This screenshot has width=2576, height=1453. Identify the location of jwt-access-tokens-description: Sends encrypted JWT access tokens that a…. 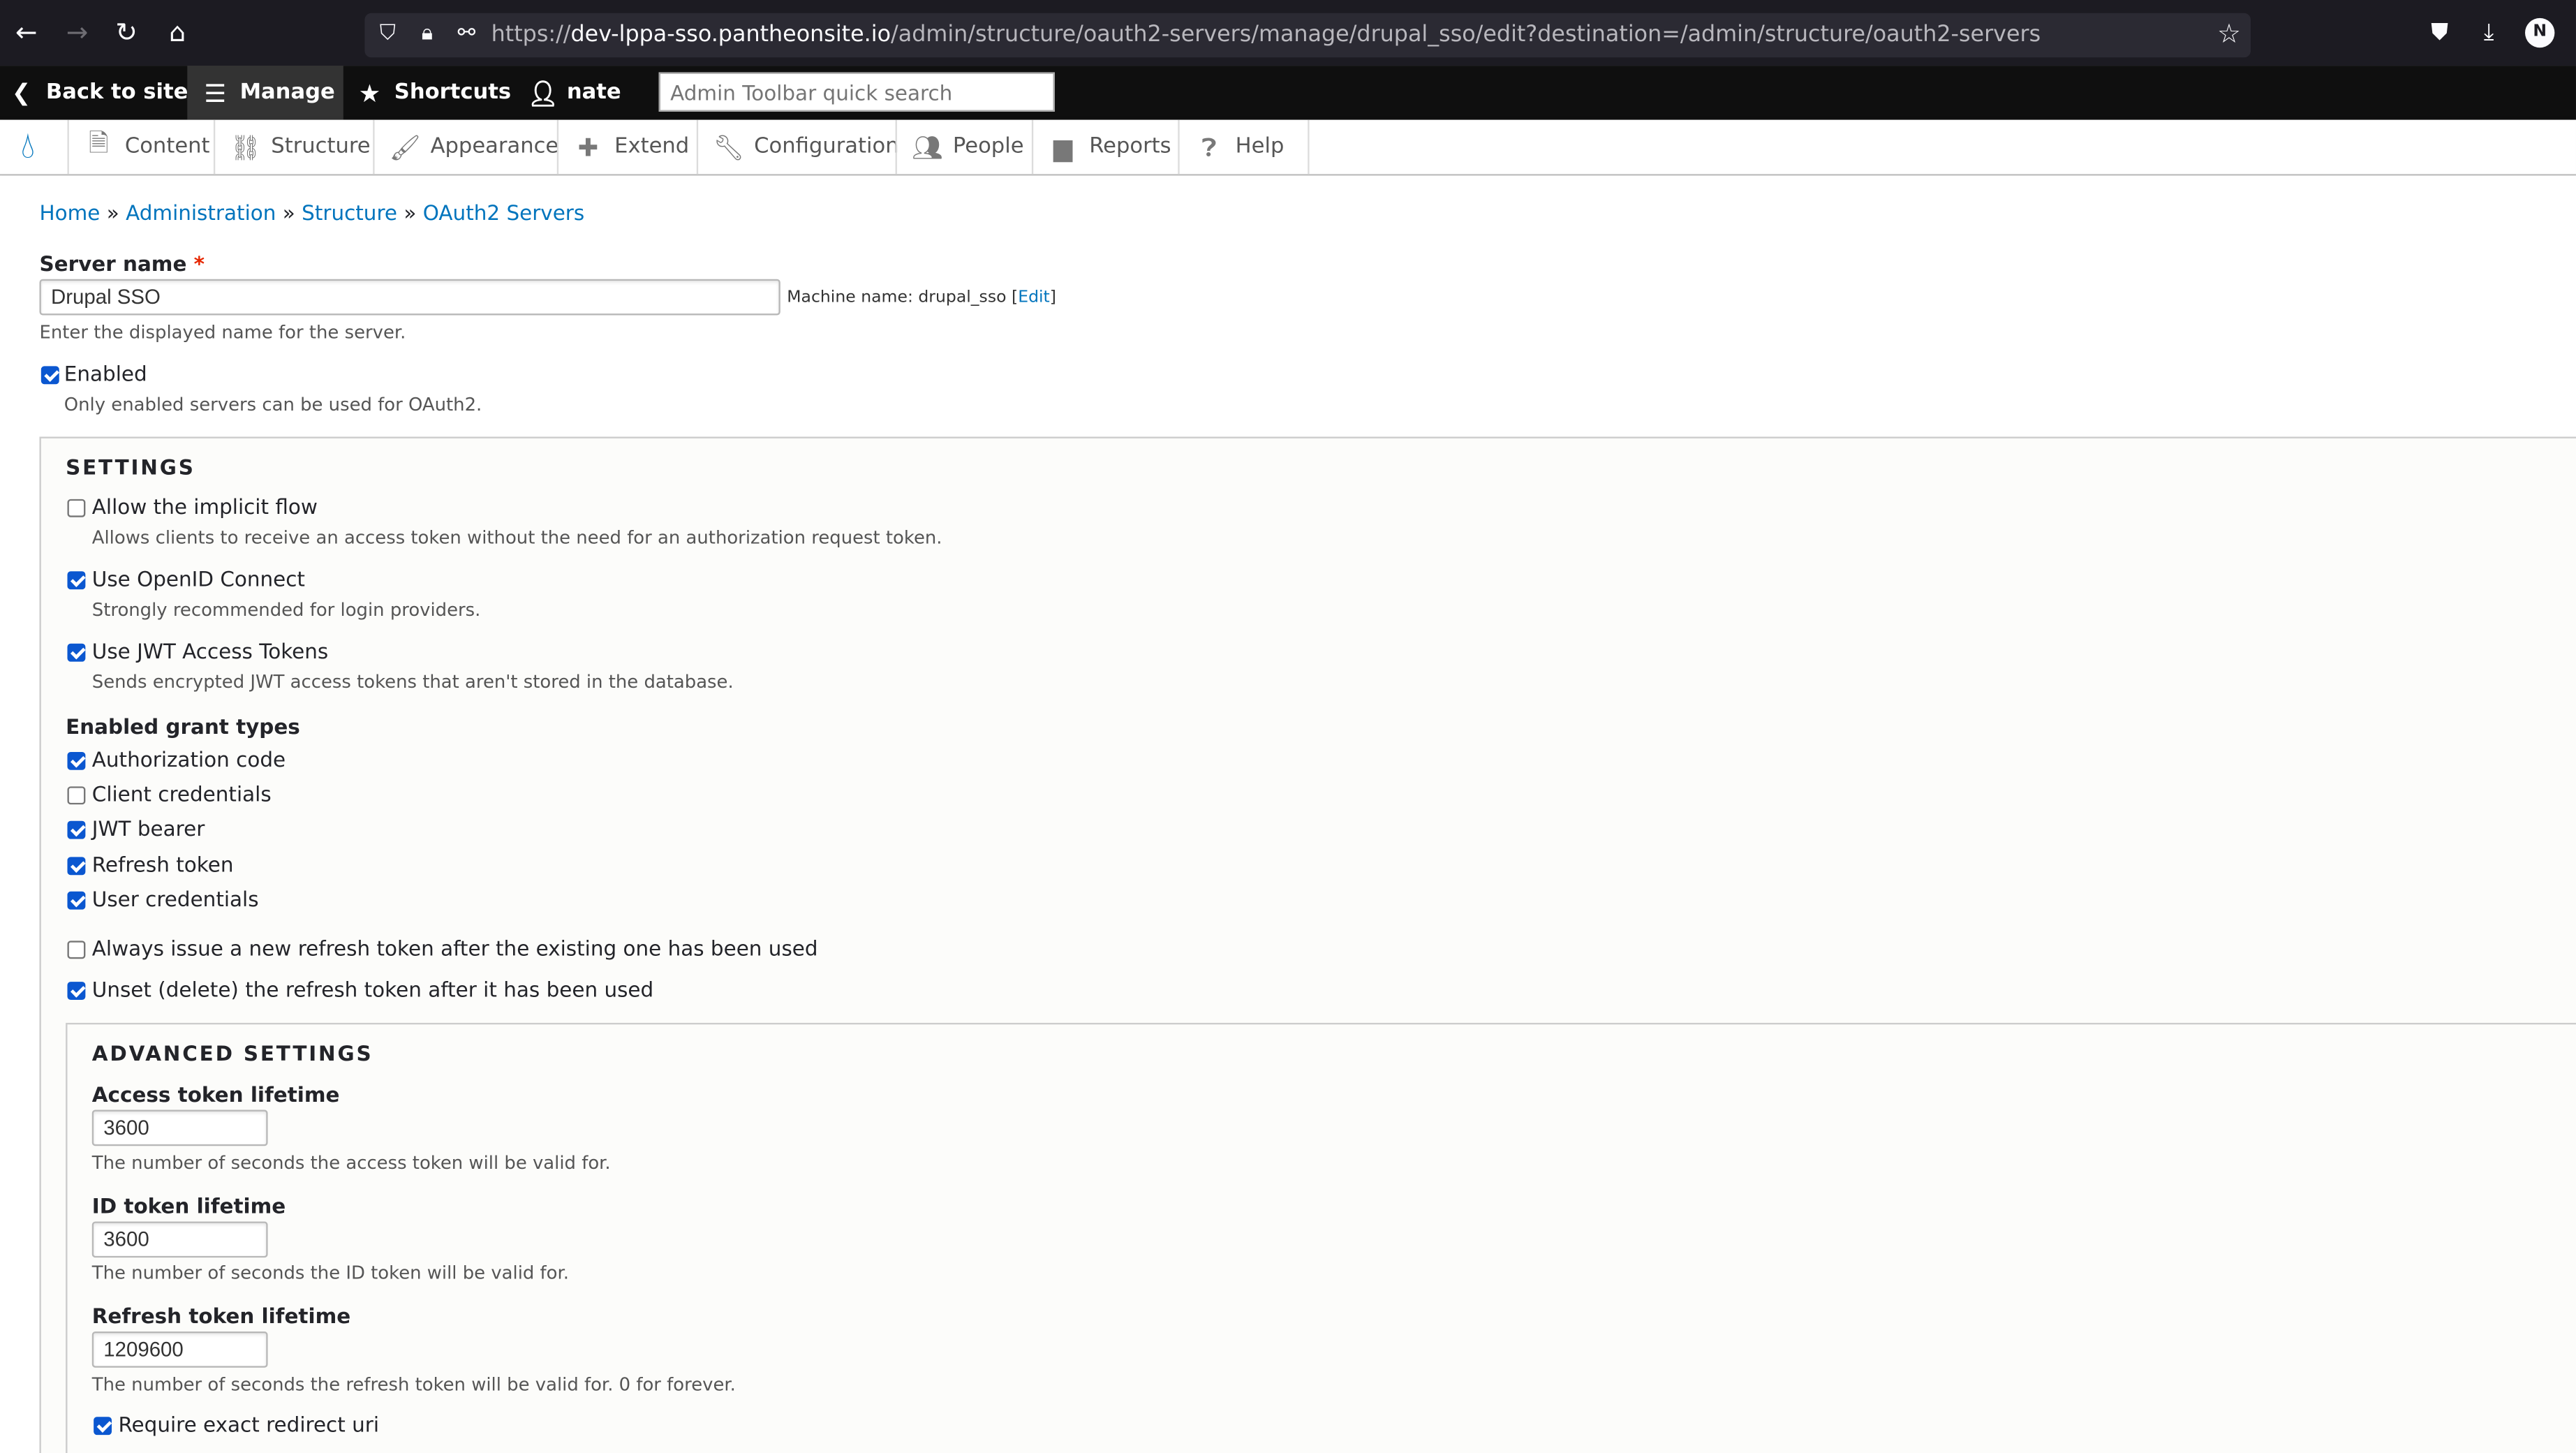
(412, 682).